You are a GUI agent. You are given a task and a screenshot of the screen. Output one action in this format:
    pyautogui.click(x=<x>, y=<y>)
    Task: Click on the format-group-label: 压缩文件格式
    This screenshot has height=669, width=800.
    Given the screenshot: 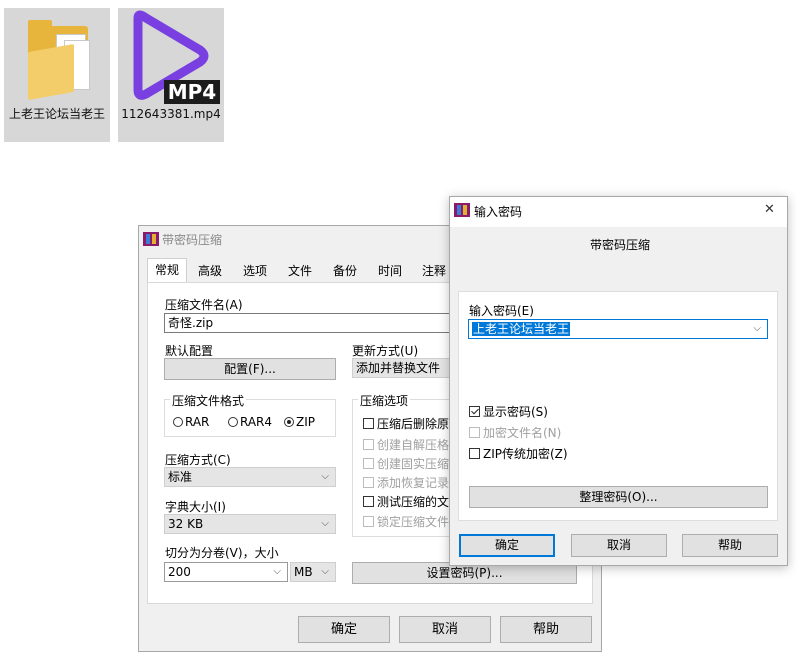 What is the action you would take?
    pyautogui.click(x=208, y=400)
    